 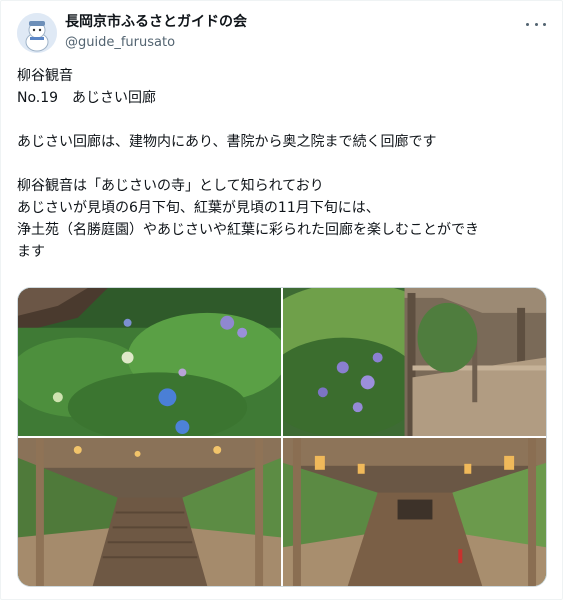 I want to click on text-line: 柳谷観音, so click(x=45, y=76).